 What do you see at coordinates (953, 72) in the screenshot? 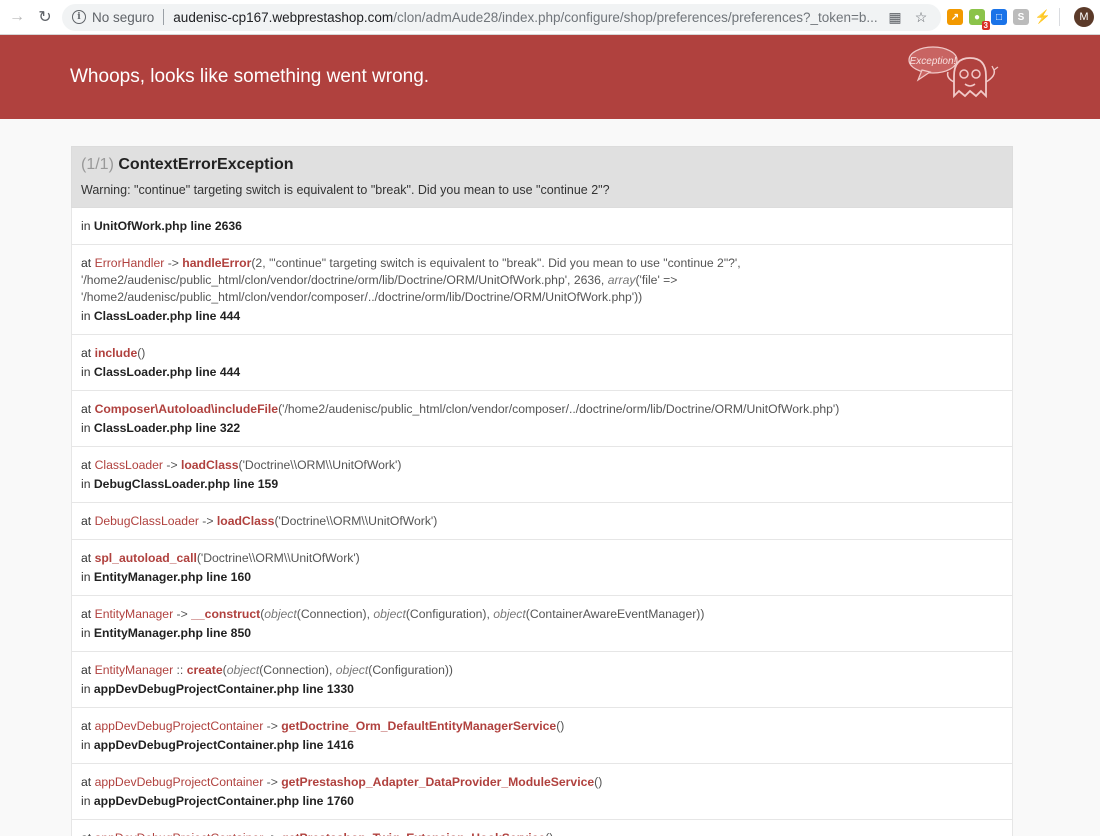
I see `ghost-icon: Exception!` at bounding box center [953, 72].